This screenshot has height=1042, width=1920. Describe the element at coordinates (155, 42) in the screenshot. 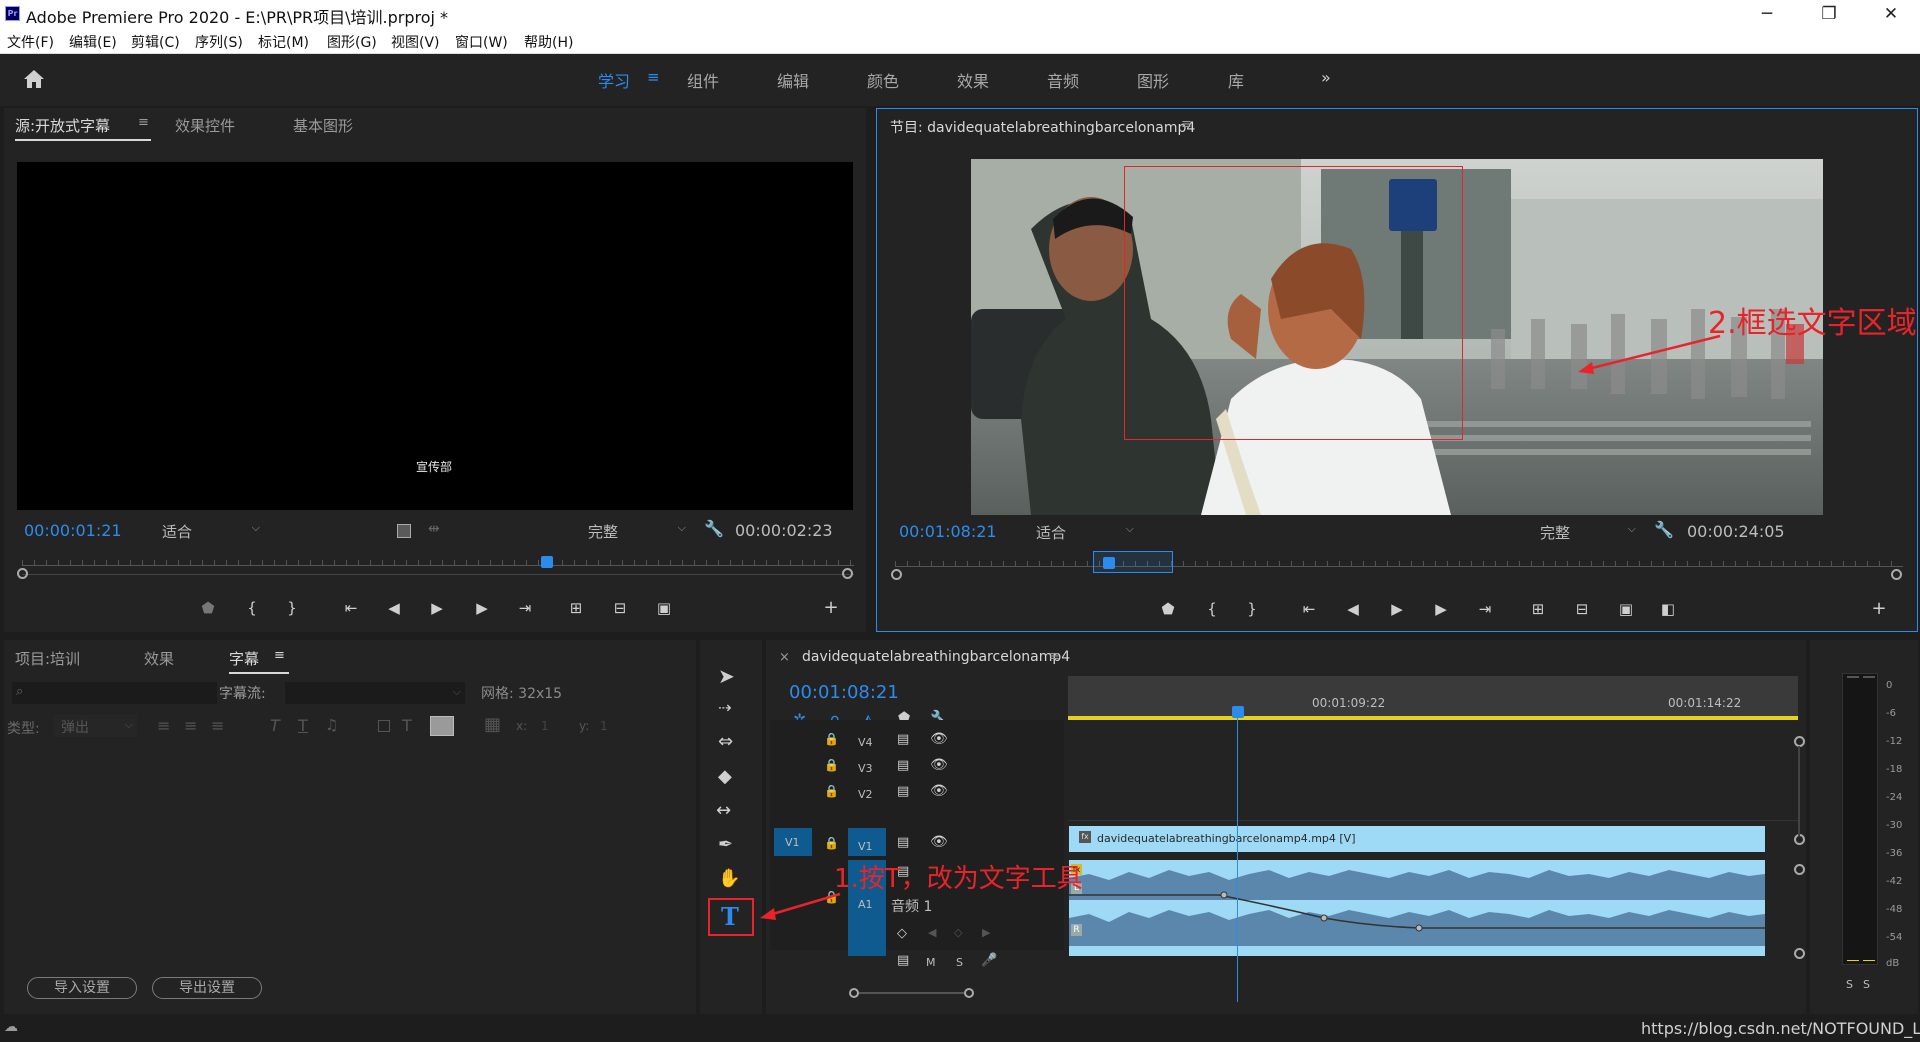

I see `menu-clip: 剪辑(C)` at that location.